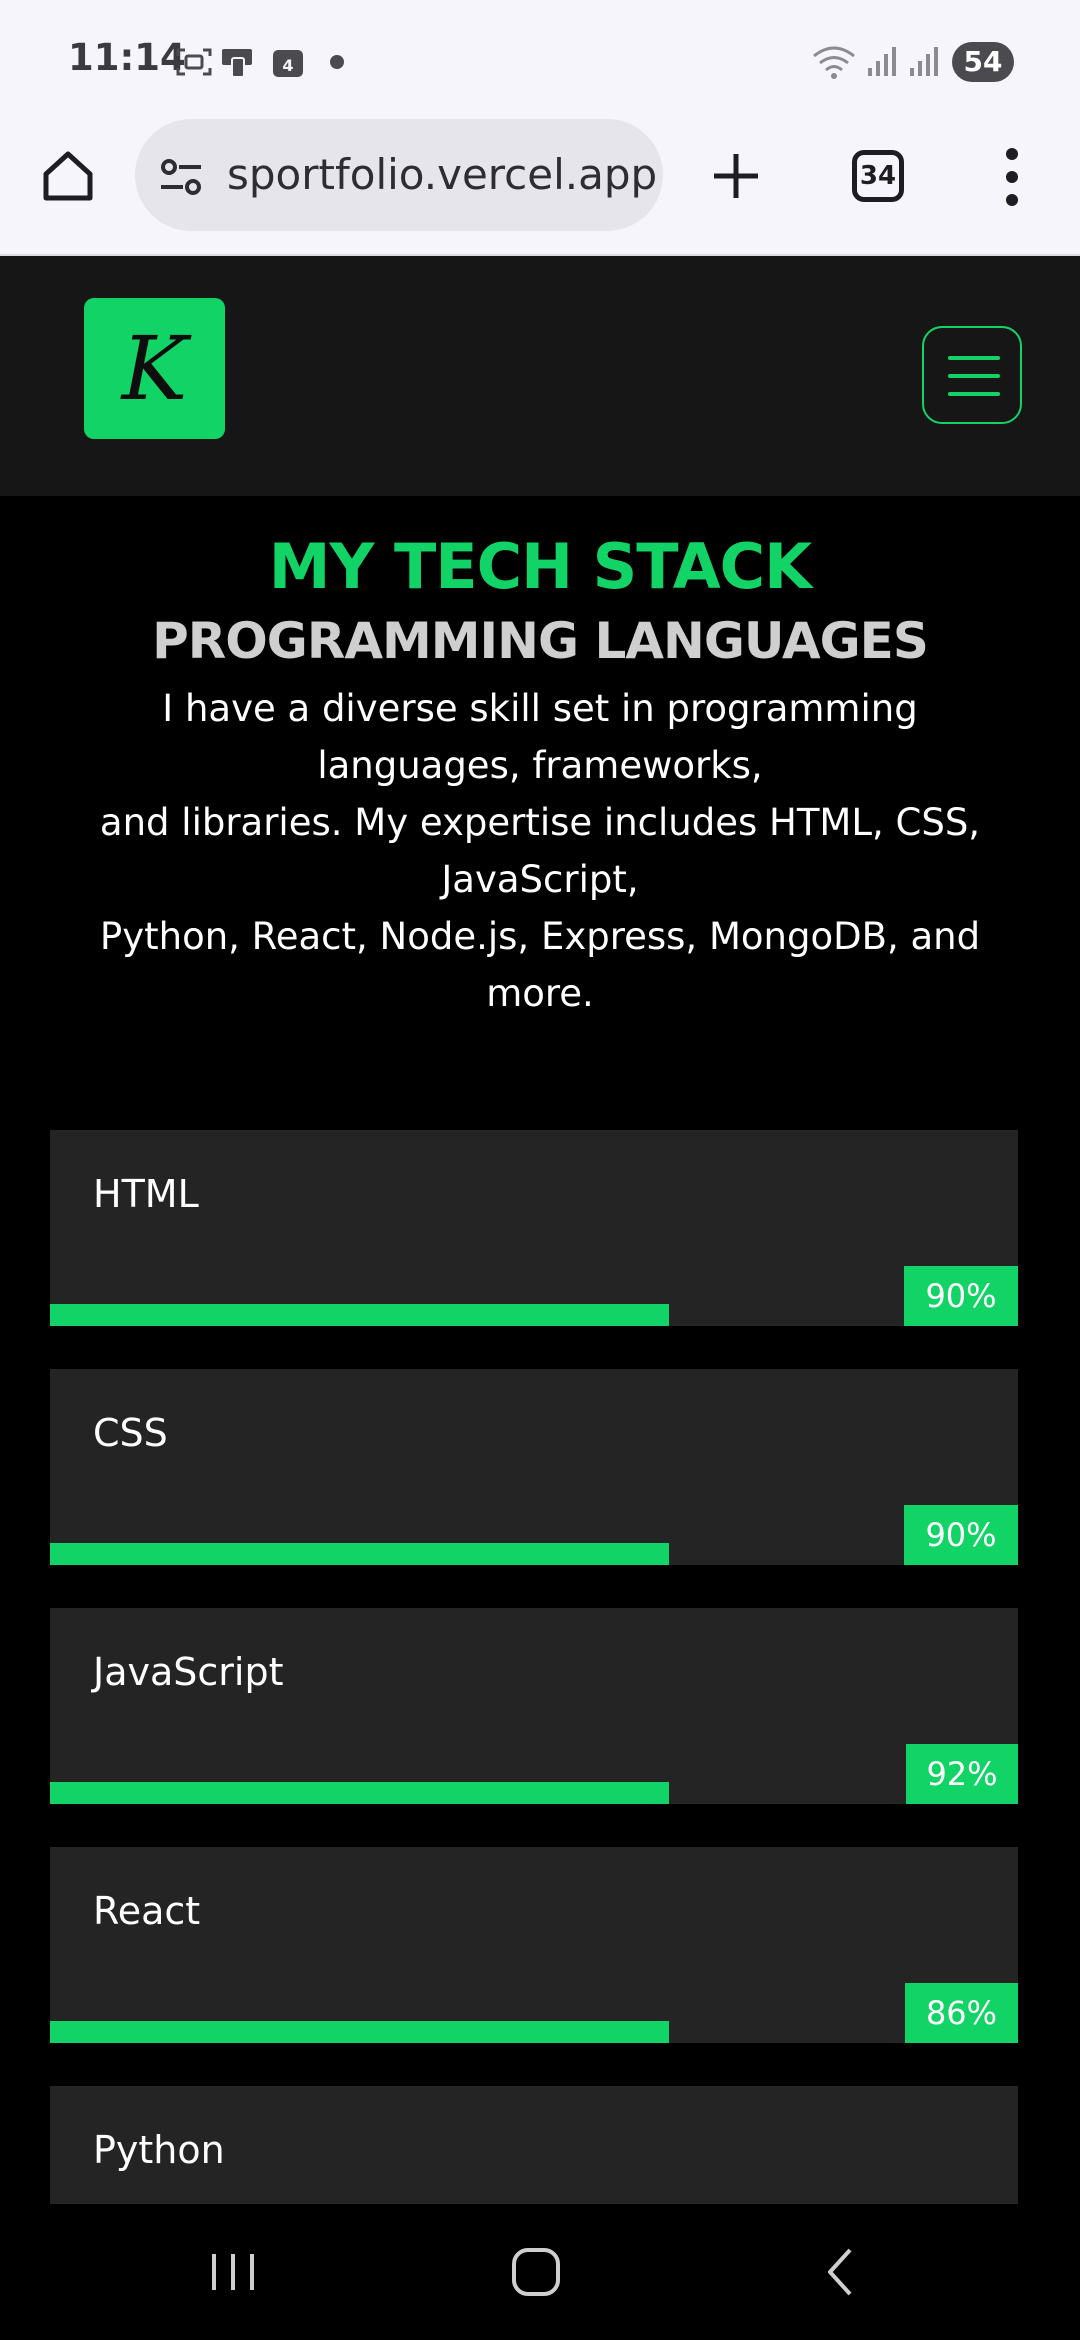 This screenshot has height=2340, width=1080. Describe the element at coordinates (159, 2150) in the screenshot. I see `skill-name: Python` at that location.